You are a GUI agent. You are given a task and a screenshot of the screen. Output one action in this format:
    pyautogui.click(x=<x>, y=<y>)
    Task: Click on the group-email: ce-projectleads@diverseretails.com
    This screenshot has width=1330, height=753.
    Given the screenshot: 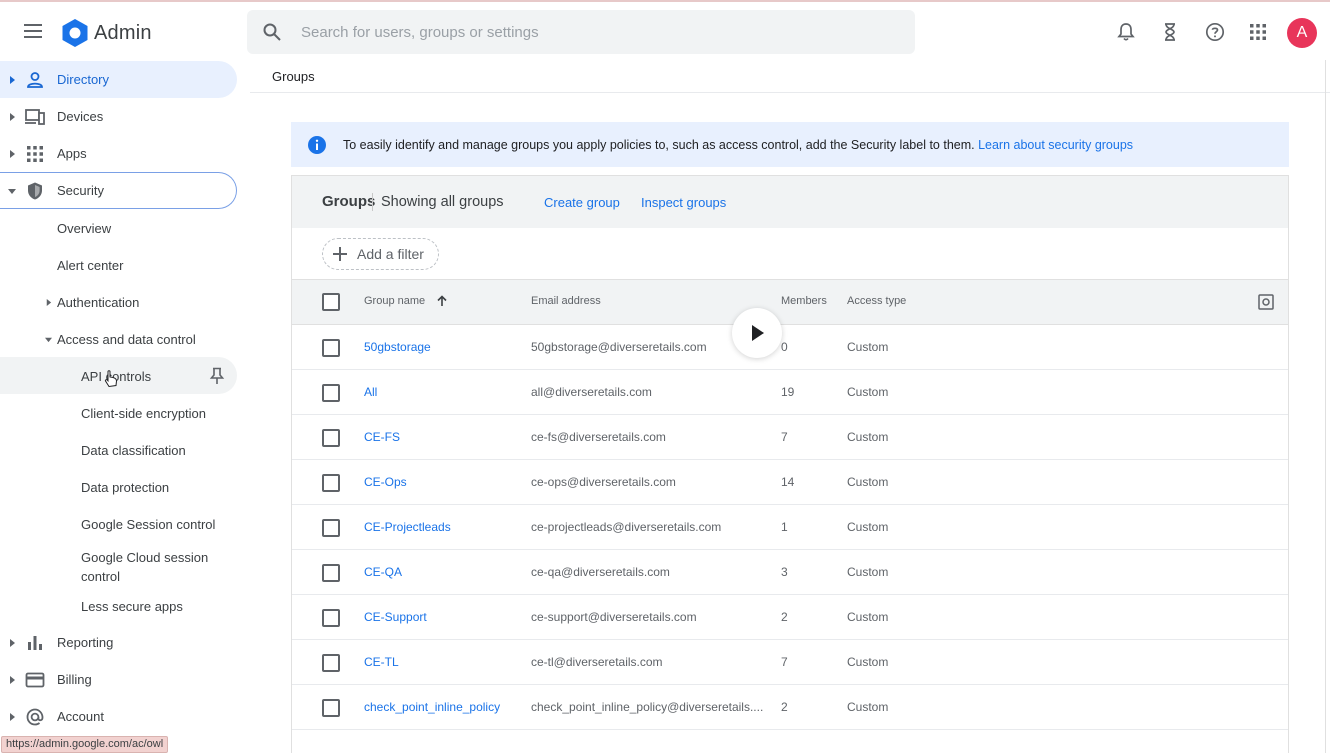 What is the action you would take?
    pyautogui.click(x=626, y=527)
    